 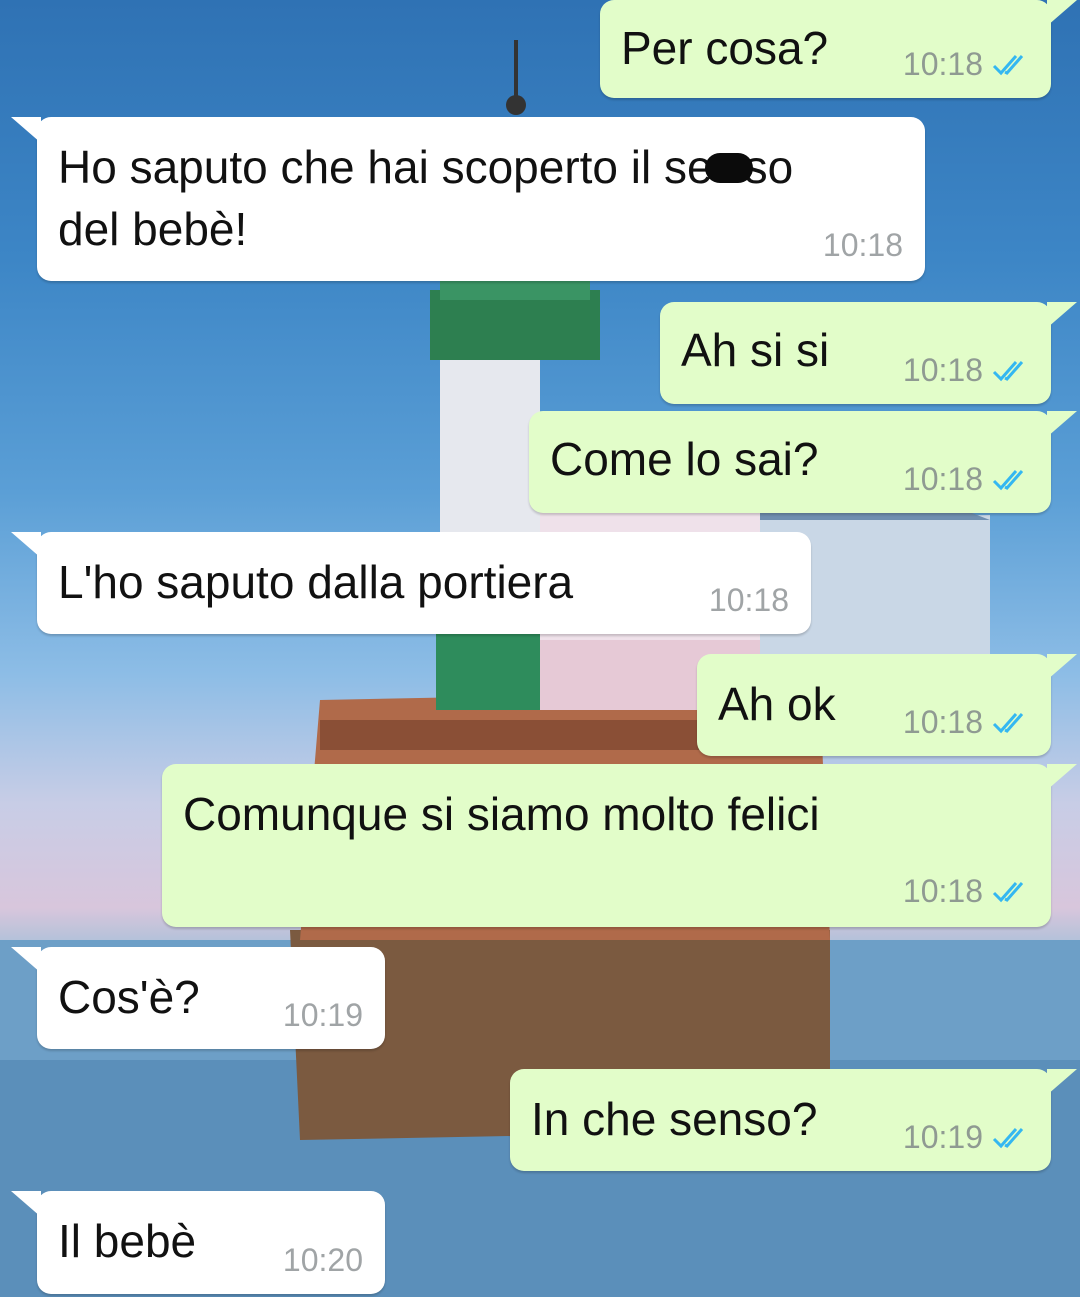 I want to click on message-incoming: Cos'è? 10:19, so click(x=198, y=998).